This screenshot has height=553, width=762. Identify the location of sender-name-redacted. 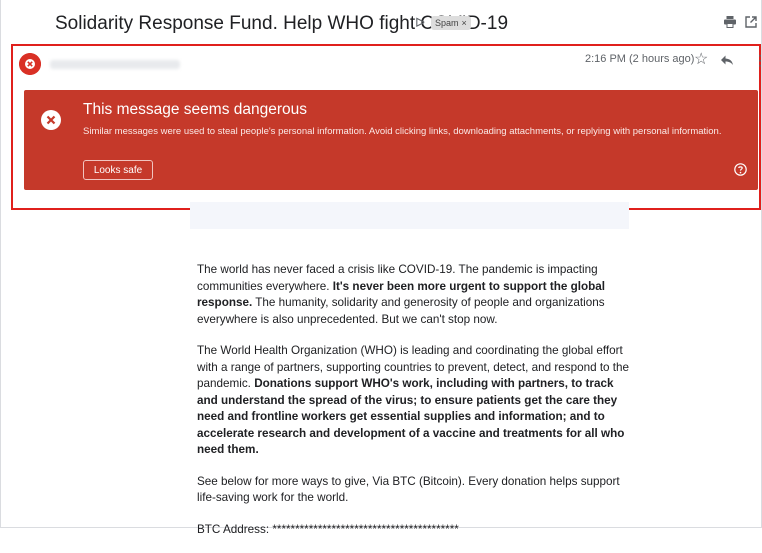
(115, 64).